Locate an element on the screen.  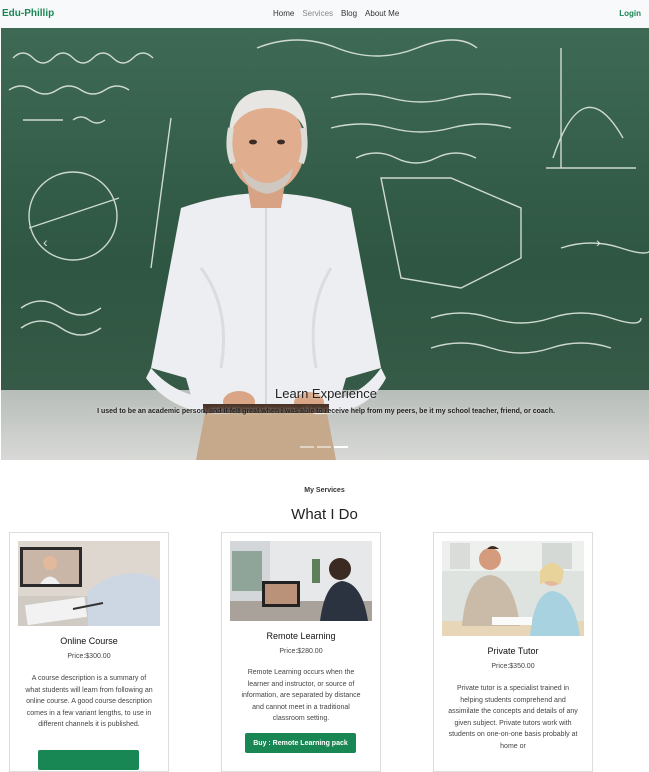
card-title: Private Tutor is located at coordinates (513, 651).